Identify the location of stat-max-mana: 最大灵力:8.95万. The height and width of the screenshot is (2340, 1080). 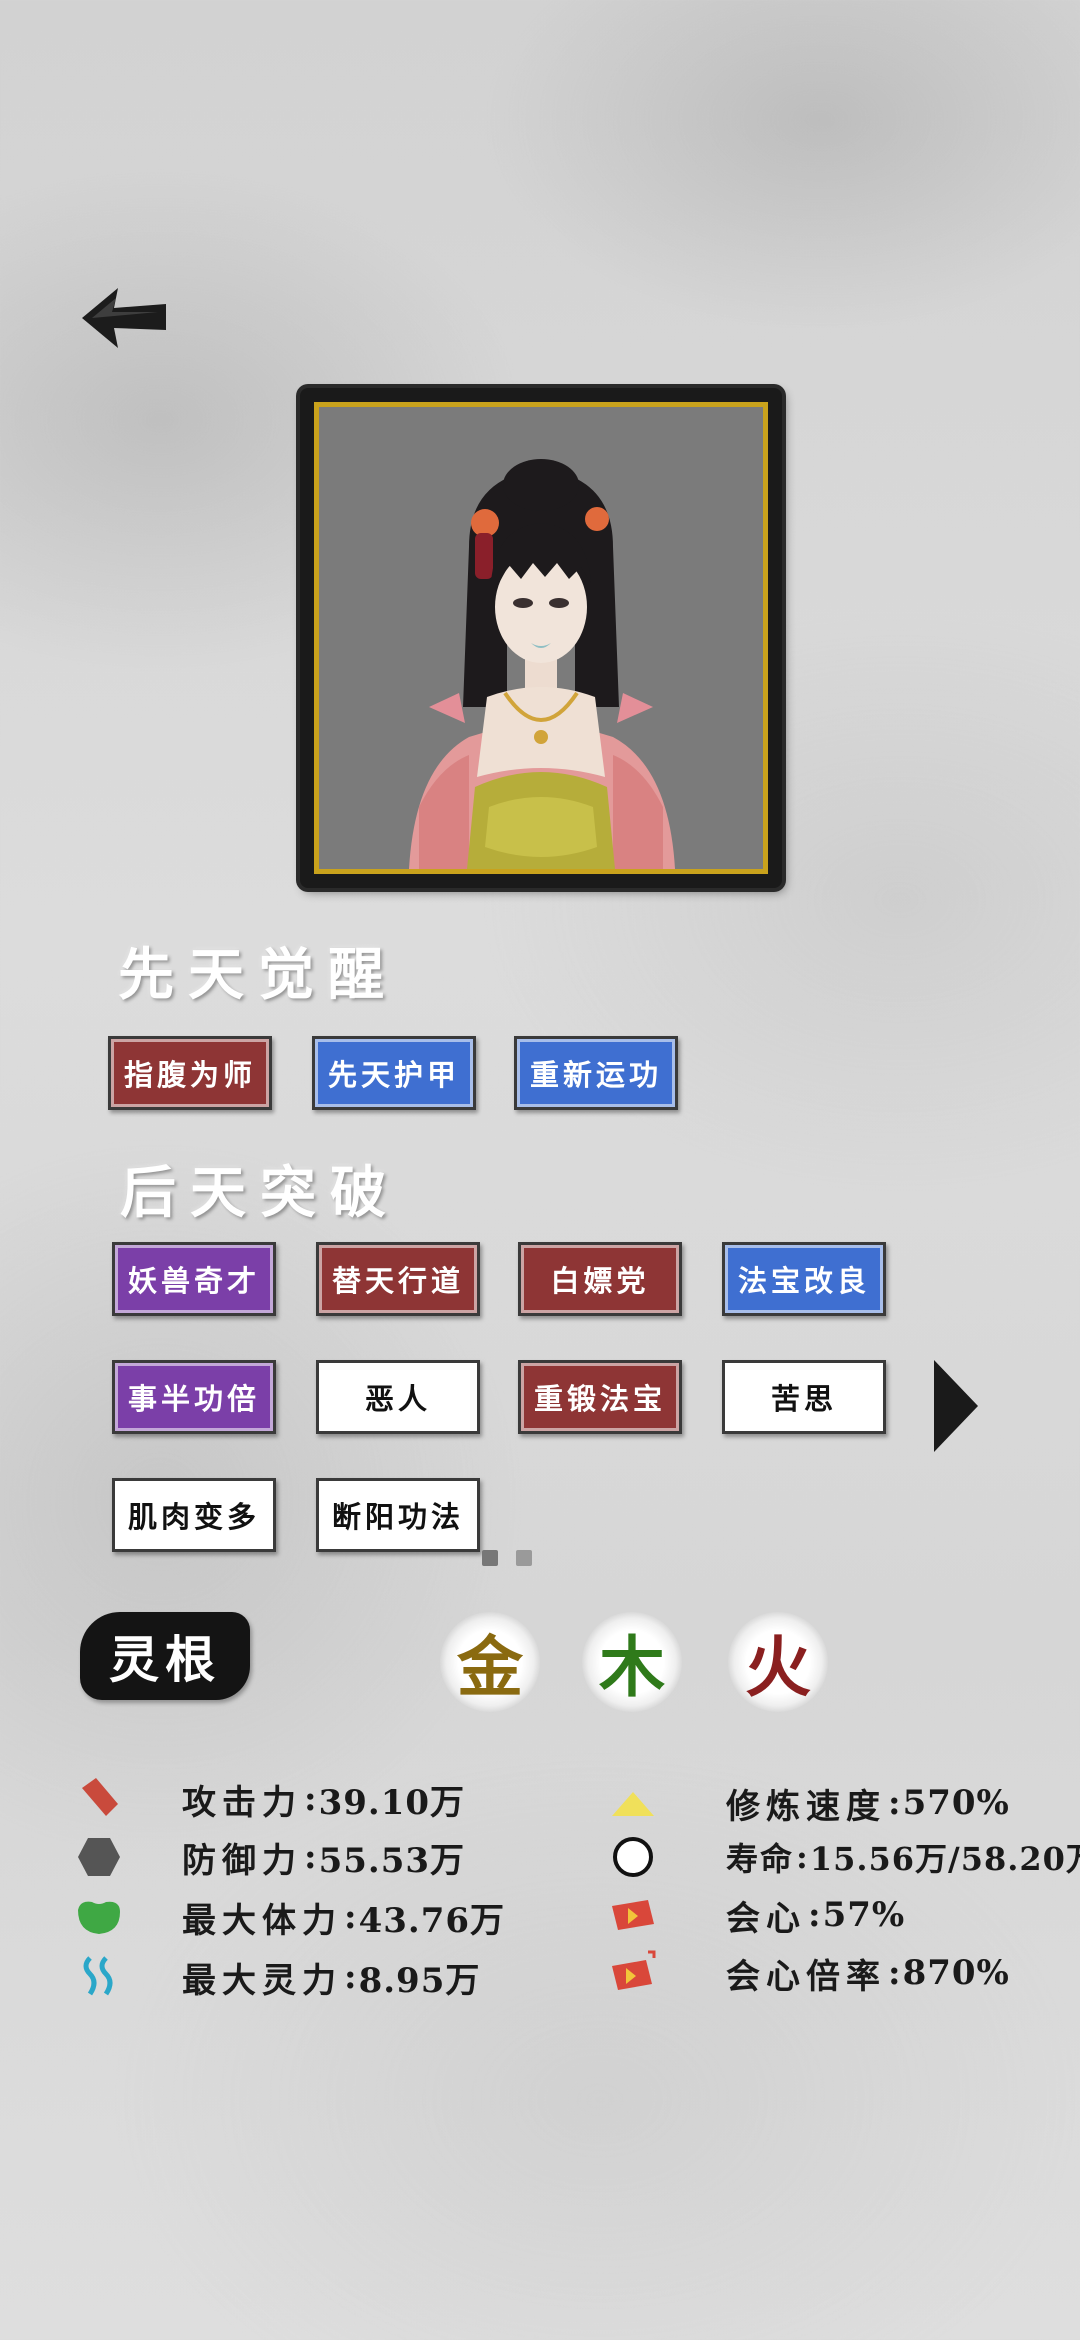
(277, 1977).